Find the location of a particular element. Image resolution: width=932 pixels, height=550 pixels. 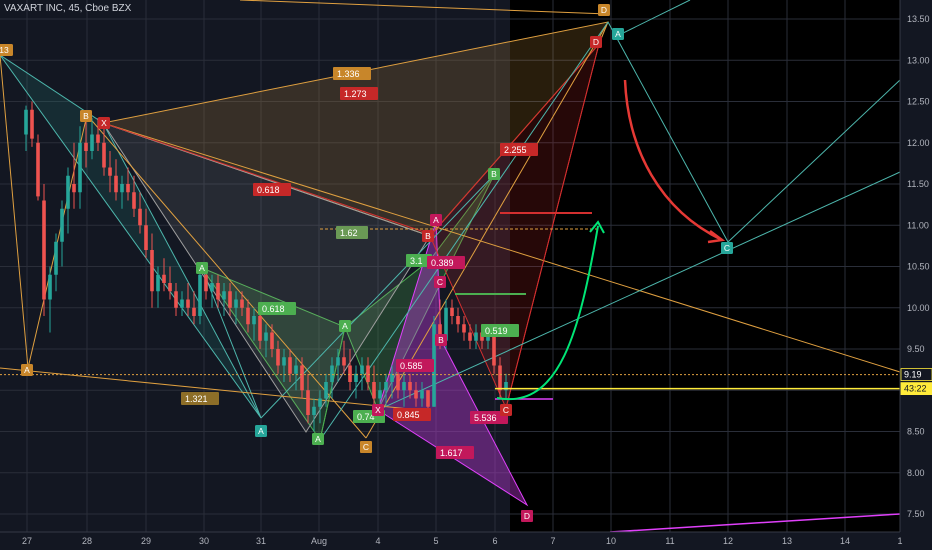

price-label: 9.19 is located at coordinates (913, 375).